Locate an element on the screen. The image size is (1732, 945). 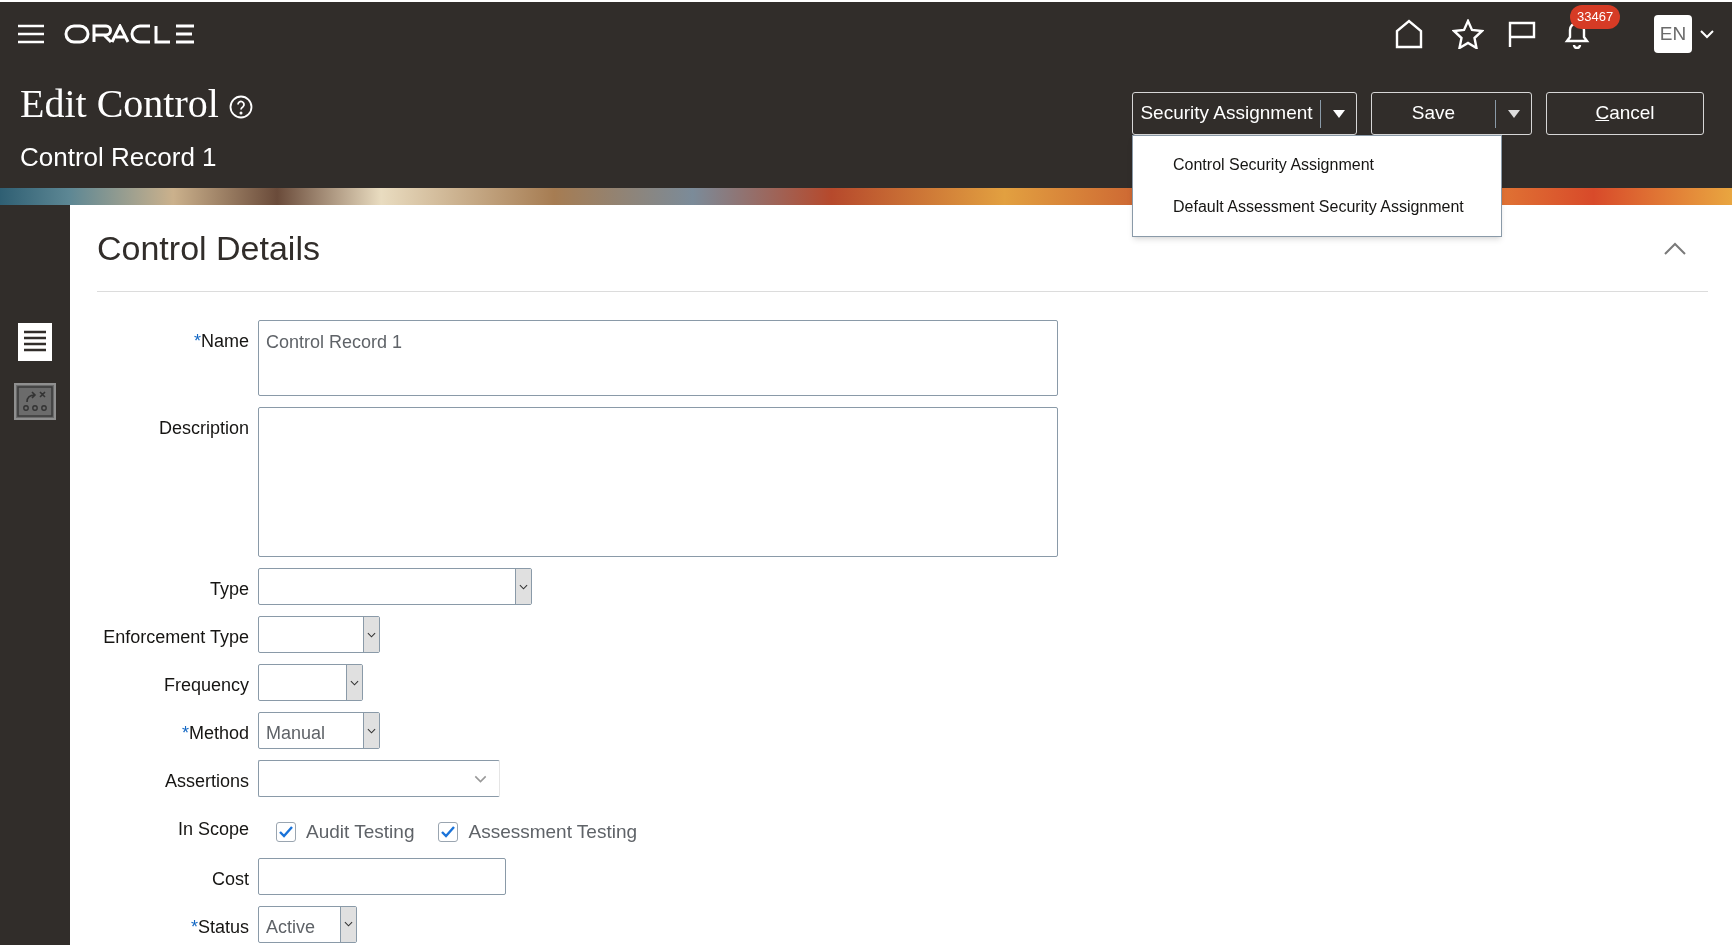
field-label: Name is located at coordinates (225, 341).